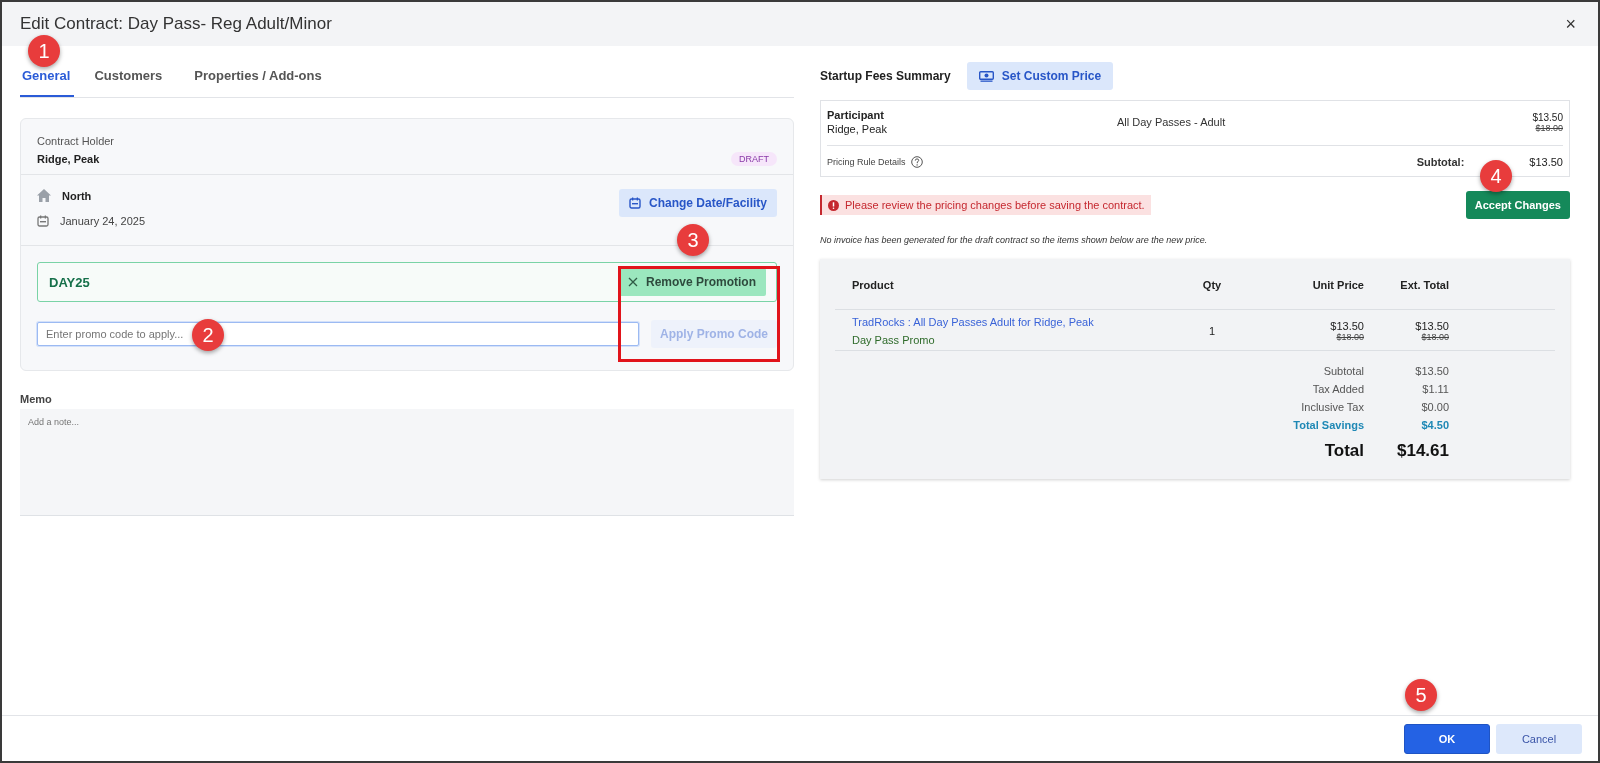  What do you see at coordinates (44, 195) in the screenshot?
I see `home-icon` at bounding box center [44, 195].